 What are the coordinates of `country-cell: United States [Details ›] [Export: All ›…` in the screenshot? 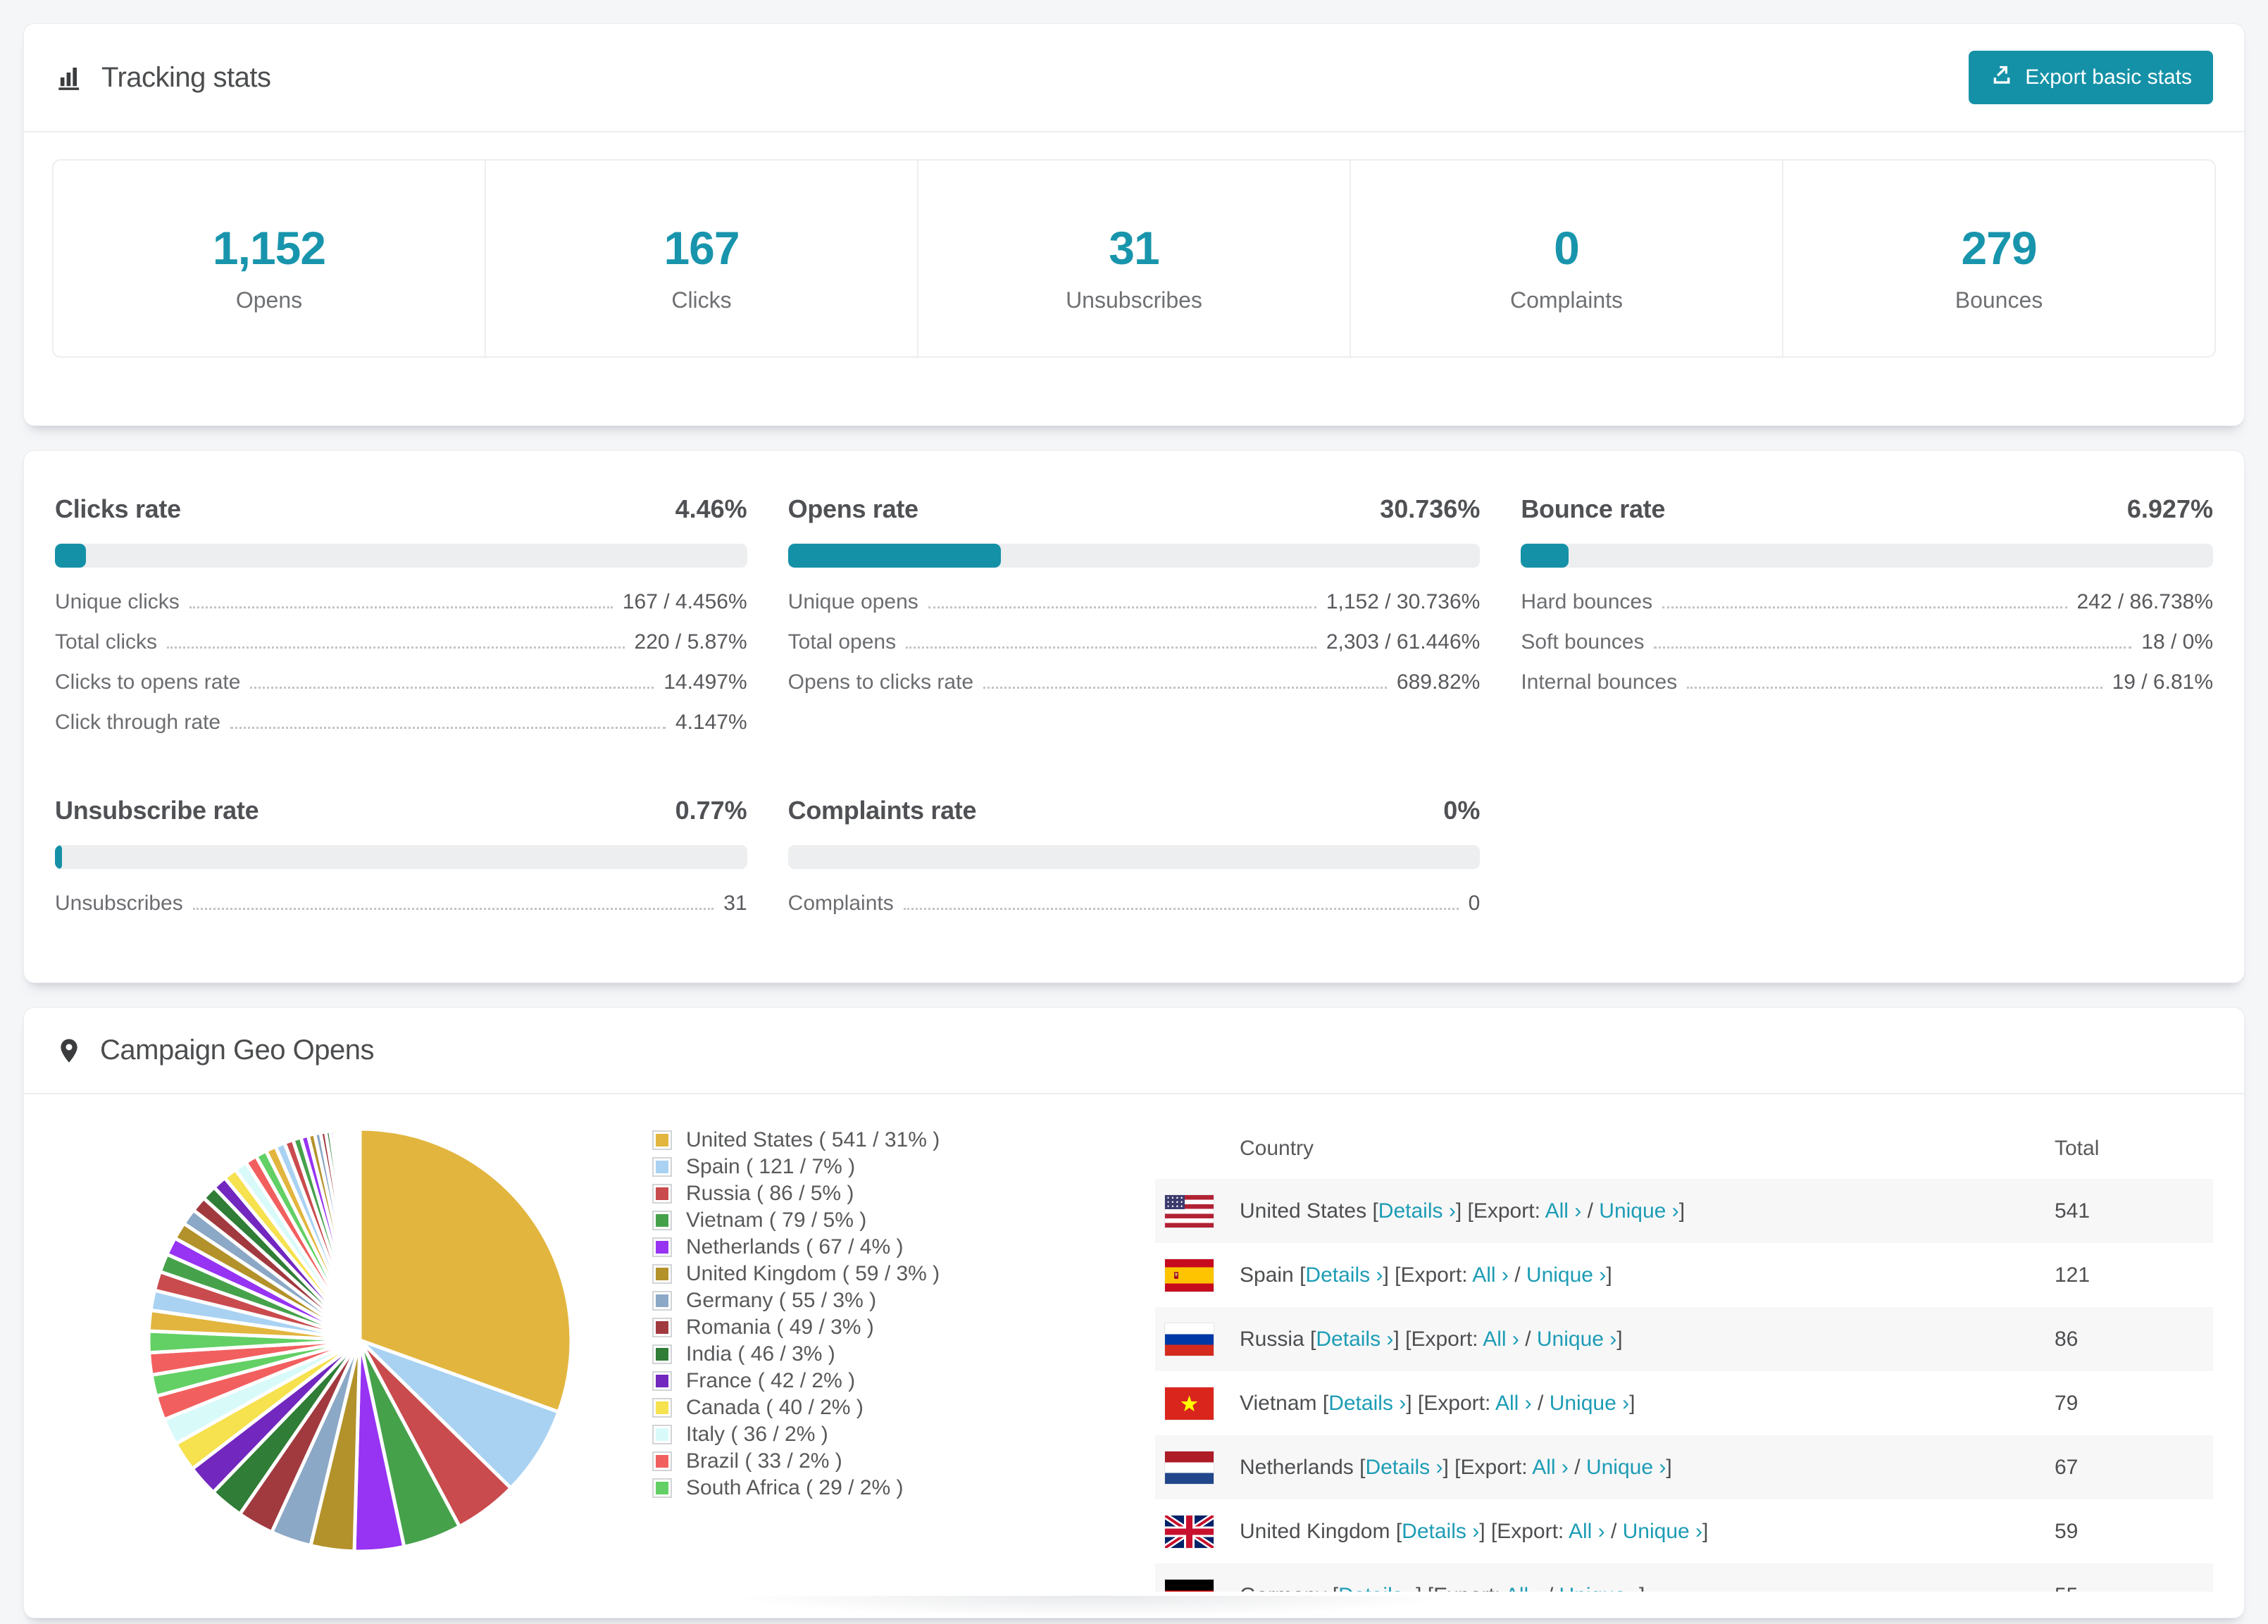 It's located at (1463, 1211).